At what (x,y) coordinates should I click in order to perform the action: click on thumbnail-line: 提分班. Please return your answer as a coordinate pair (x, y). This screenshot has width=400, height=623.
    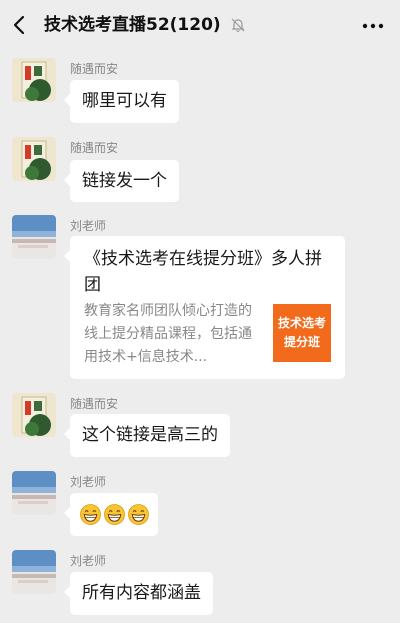
    Looking at the image, I should click on (301, 342).